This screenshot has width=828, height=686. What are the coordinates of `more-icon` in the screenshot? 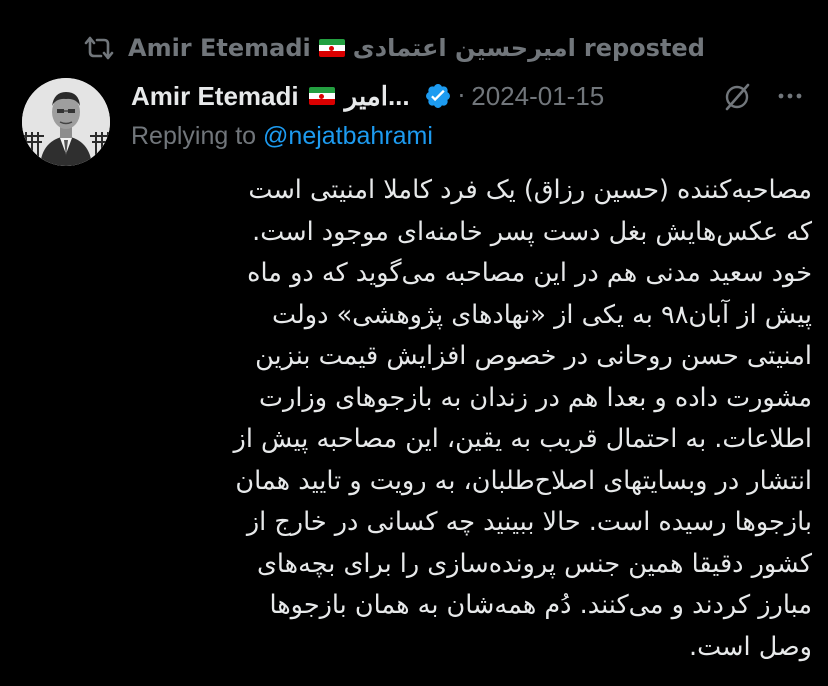 It's located at (790, 96).